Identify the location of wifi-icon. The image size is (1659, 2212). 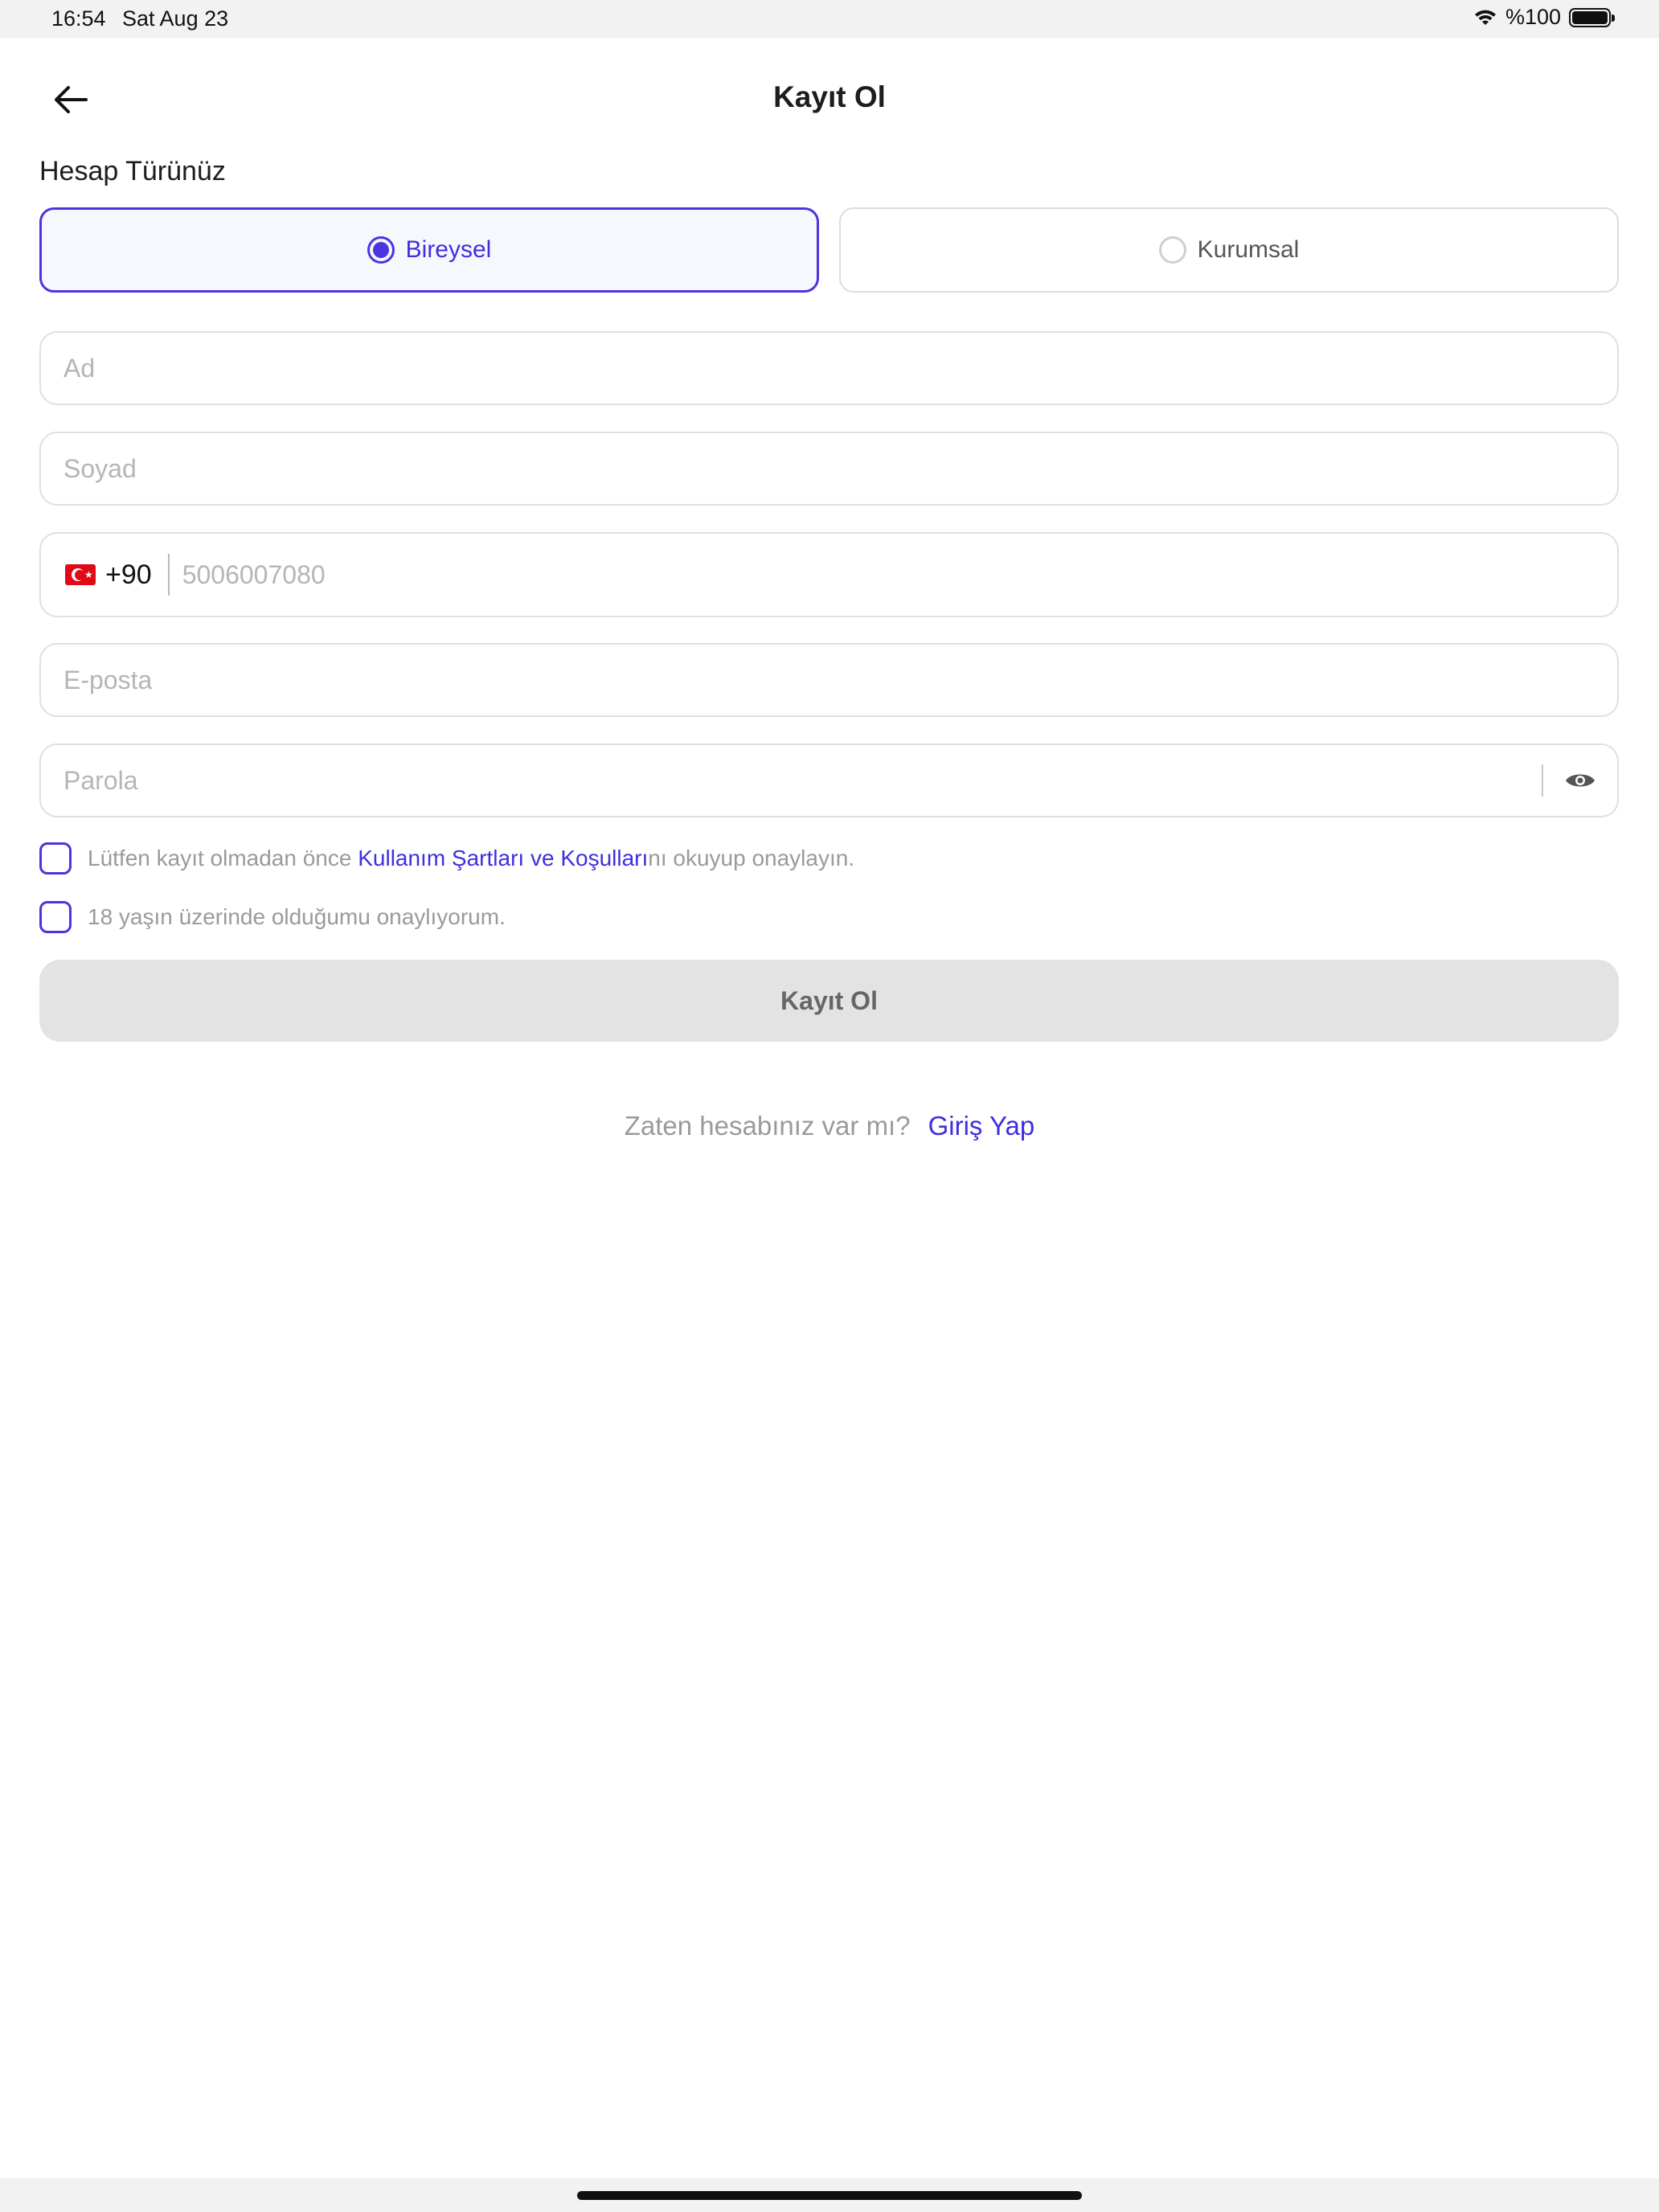
(1485, 17).